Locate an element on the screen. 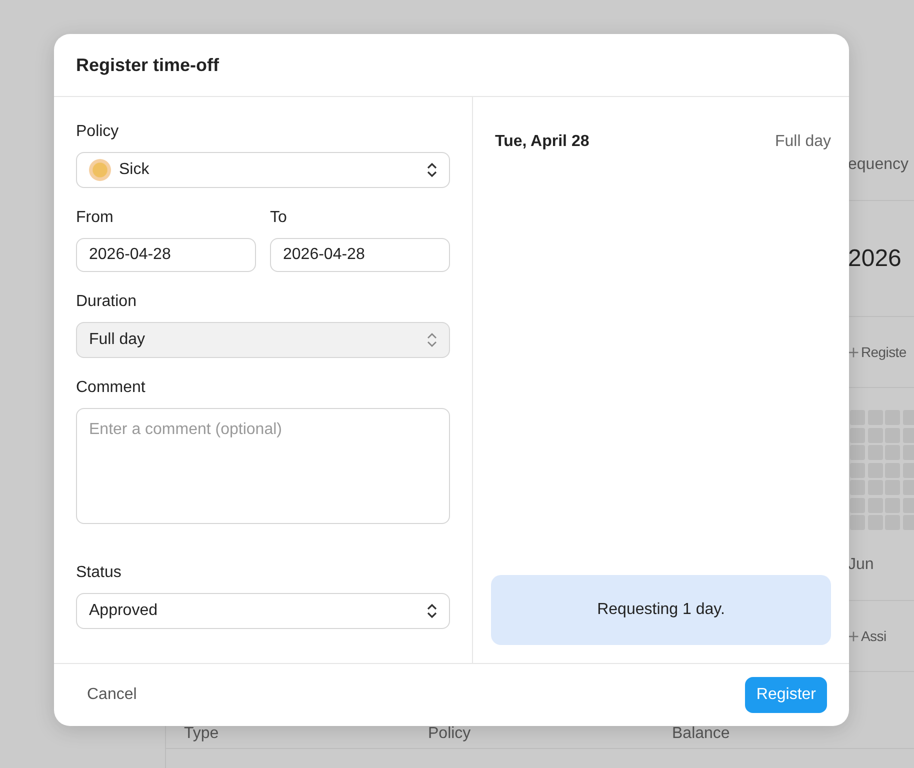 The height and width of the screenshot is (768, 914). field-label: Duration is located at coordinates (107, 302).